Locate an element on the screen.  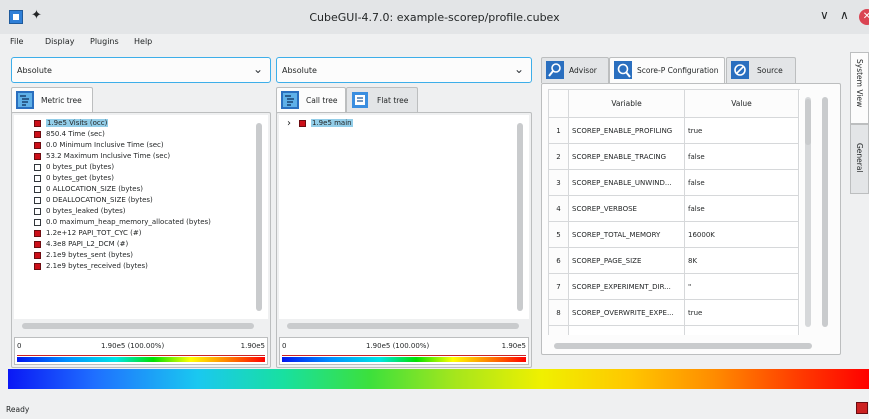
tree-row-label: 0 bytes_get (bytes) is located at coordinates (80, 178).